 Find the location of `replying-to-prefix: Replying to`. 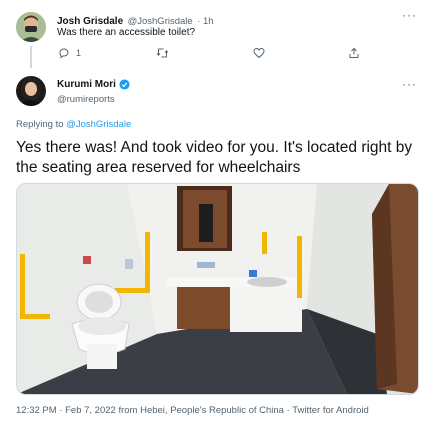

replying-to-prefix: Replying to is located at coordinates (41, 124).